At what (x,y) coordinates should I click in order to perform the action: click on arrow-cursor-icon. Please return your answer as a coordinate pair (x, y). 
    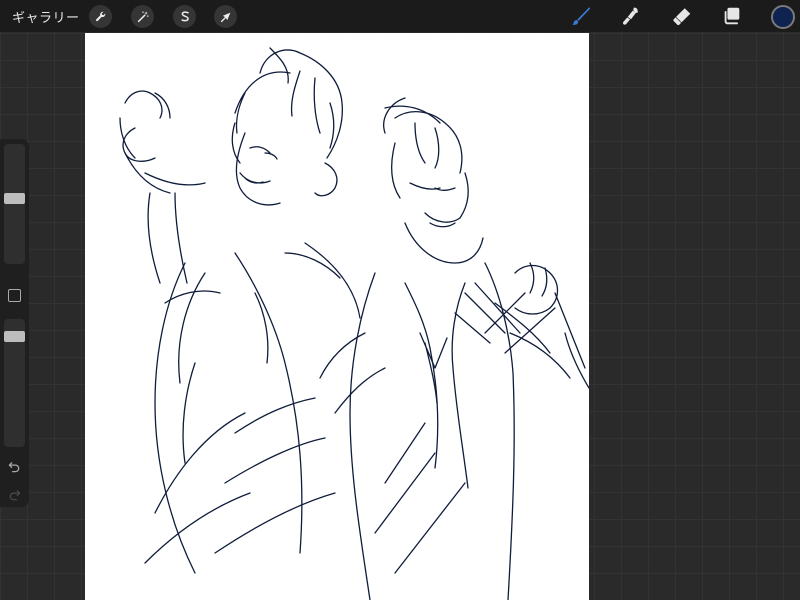
    Looking at the image, I should click on (225, 17).